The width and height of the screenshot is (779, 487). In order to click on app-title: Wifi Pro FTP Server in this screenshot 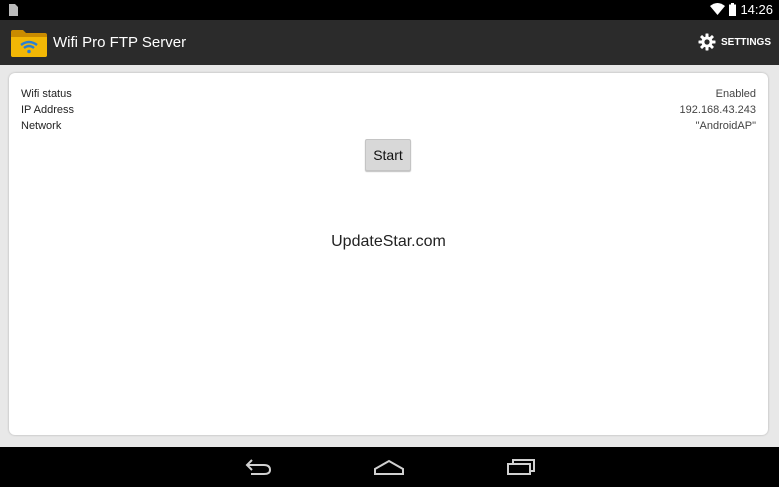, I will do `click(120, 42)`.